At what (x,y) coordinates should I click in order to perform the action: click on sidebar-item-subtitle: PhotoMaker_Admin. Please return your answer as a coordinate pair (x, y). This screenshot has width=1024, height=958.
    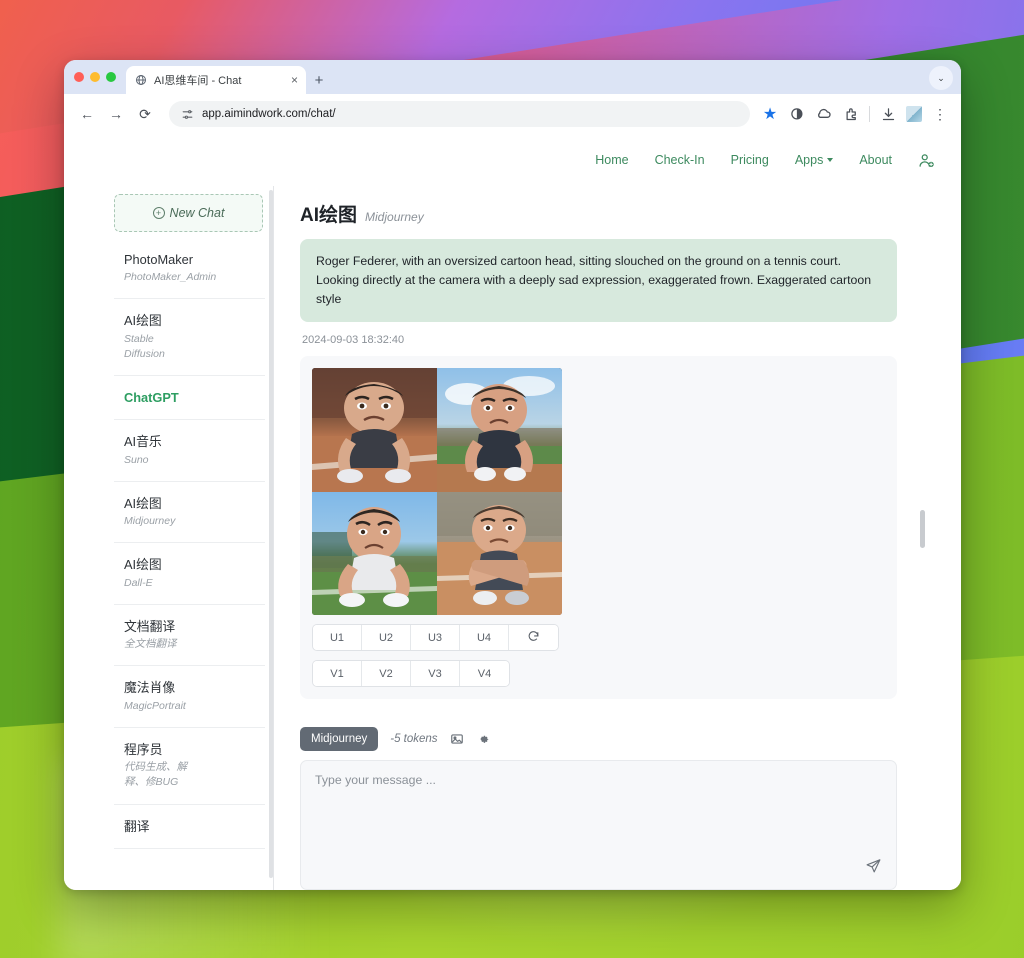
    Looking at the image, I should click on (170, 277).